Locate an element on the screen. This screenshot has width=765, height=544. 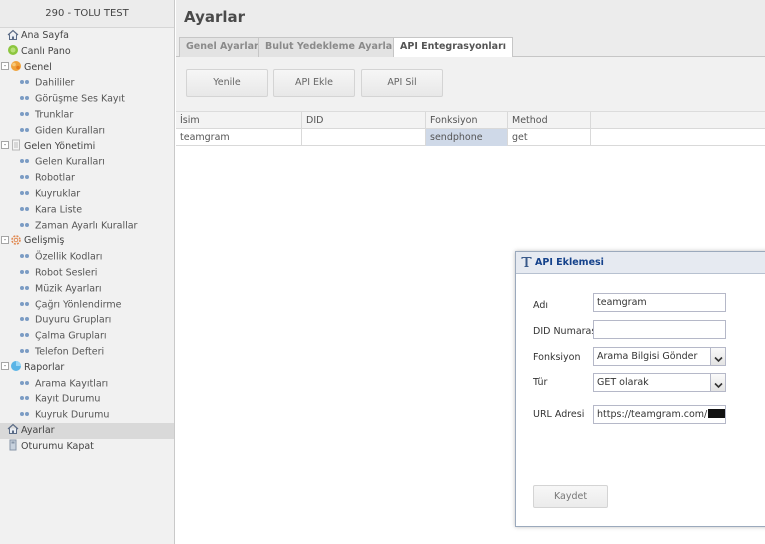
sidebar-item-label: Dahililer is located at coordinates (55, 83).